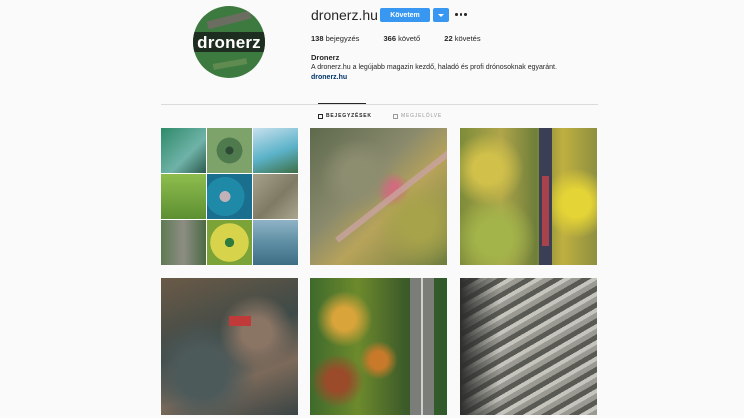 Image resolution: width=744 pixels, height=418 pixels. I want to click on chevron-down-icon, so click(441, 15).